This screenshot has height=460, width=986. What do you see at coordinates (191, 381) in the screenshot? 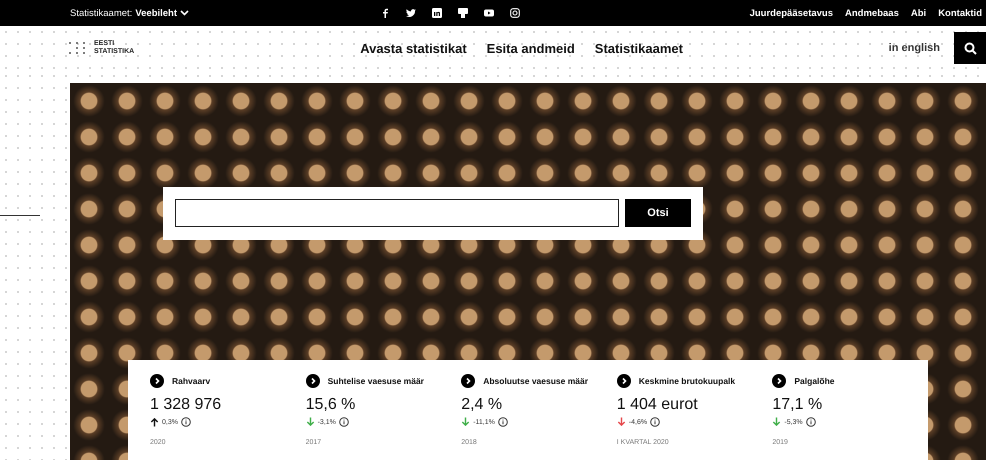
I see `stat-title: Rahvaarv` at bounding box center [191, 381].